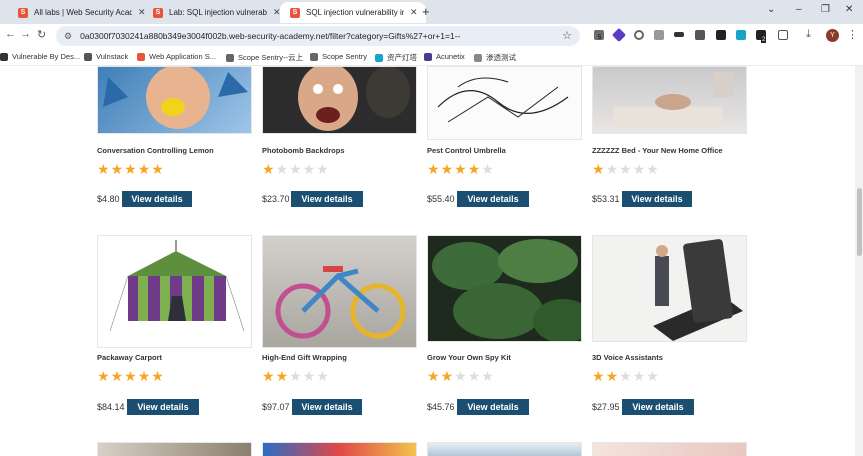 This screenshot has width=863, height=456. I want to click on minimize-button: –, so click(799, 9).